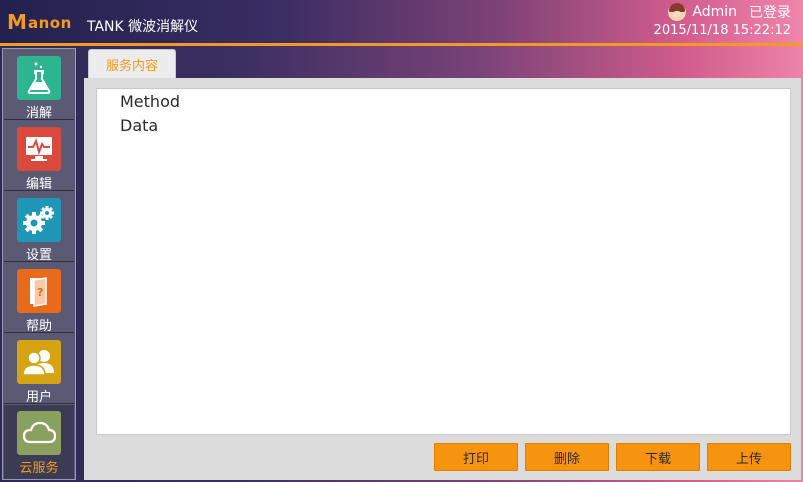  Describe the element at coordinates (677, 12) in the screenshot. I see `avatar-icon` at that location.